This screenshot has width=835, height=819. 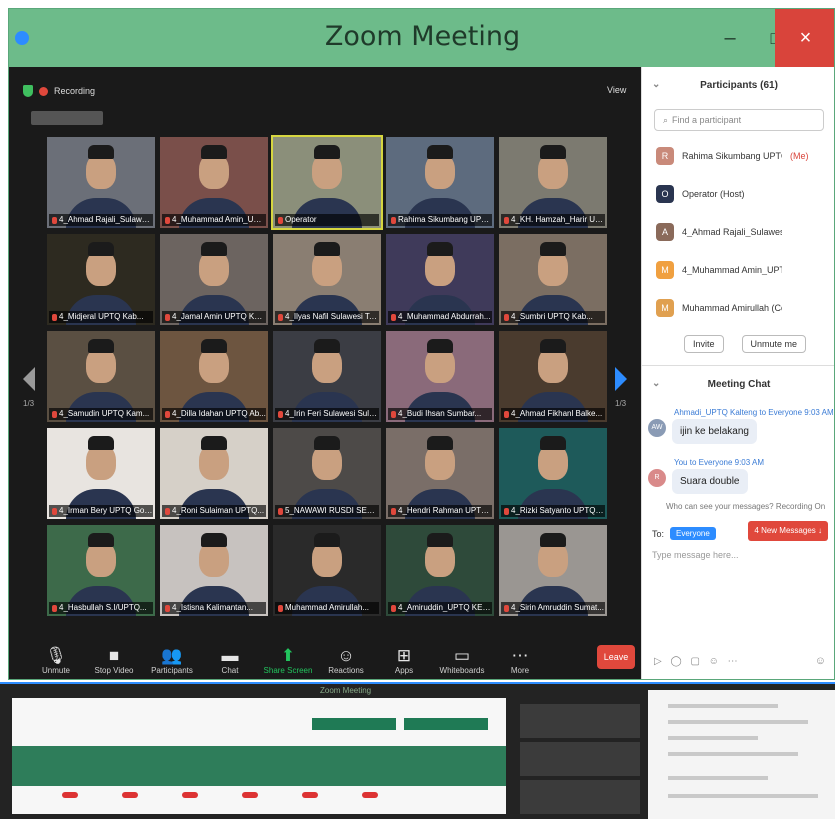 I want to click on prev-page-arrow-icon, so click(x=29, y=379).